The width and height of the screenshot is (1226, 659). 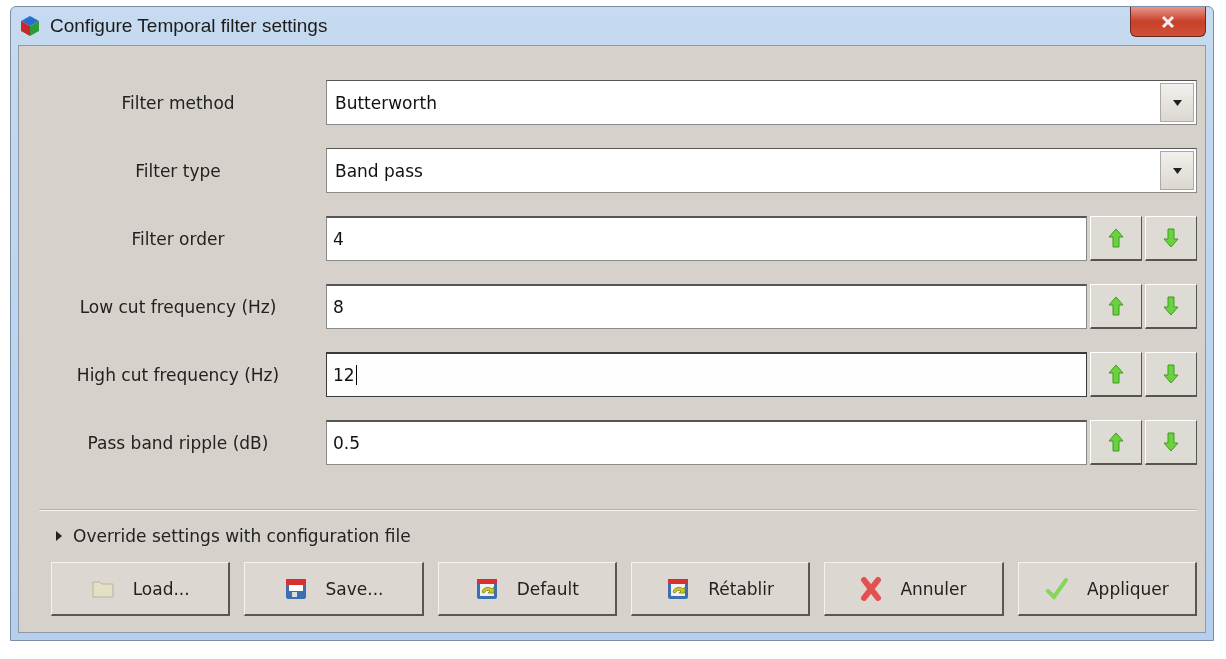 I want to click on field-label: Filter method, so click(x=178, y=102).